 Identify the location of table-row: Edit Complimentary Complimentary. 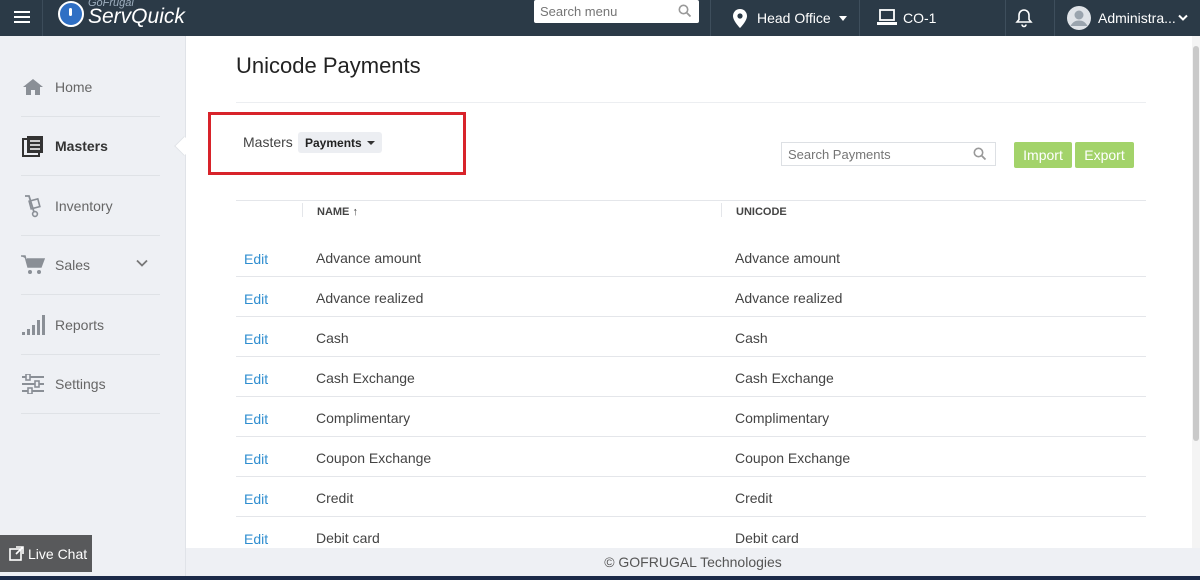
(691, 417).